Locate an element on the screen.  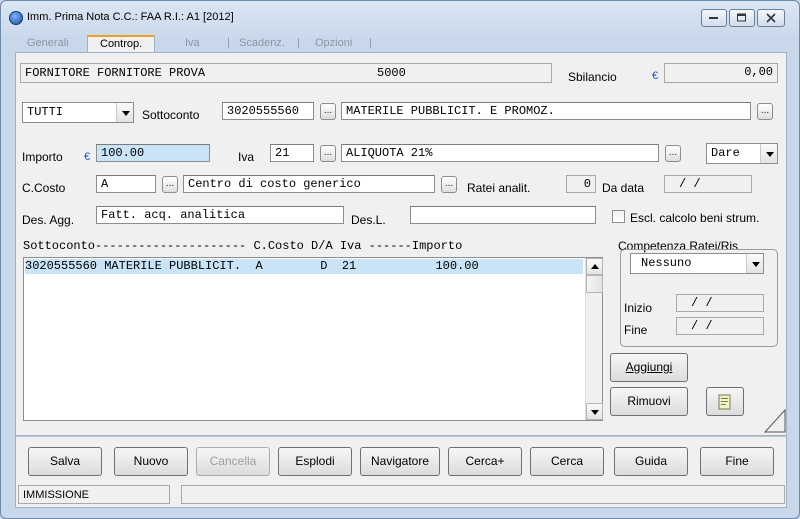
tab-iva: Iva is located at coordinates (192, 44).